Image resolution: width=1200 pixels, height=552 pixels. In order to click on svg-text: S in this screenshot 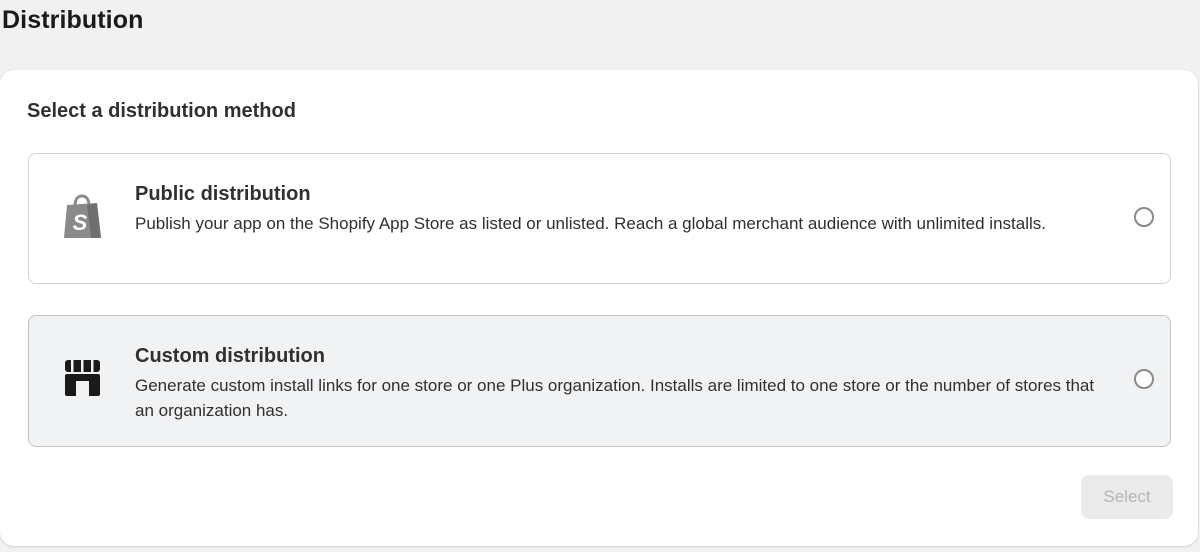, I will do `click(80, 222)`.